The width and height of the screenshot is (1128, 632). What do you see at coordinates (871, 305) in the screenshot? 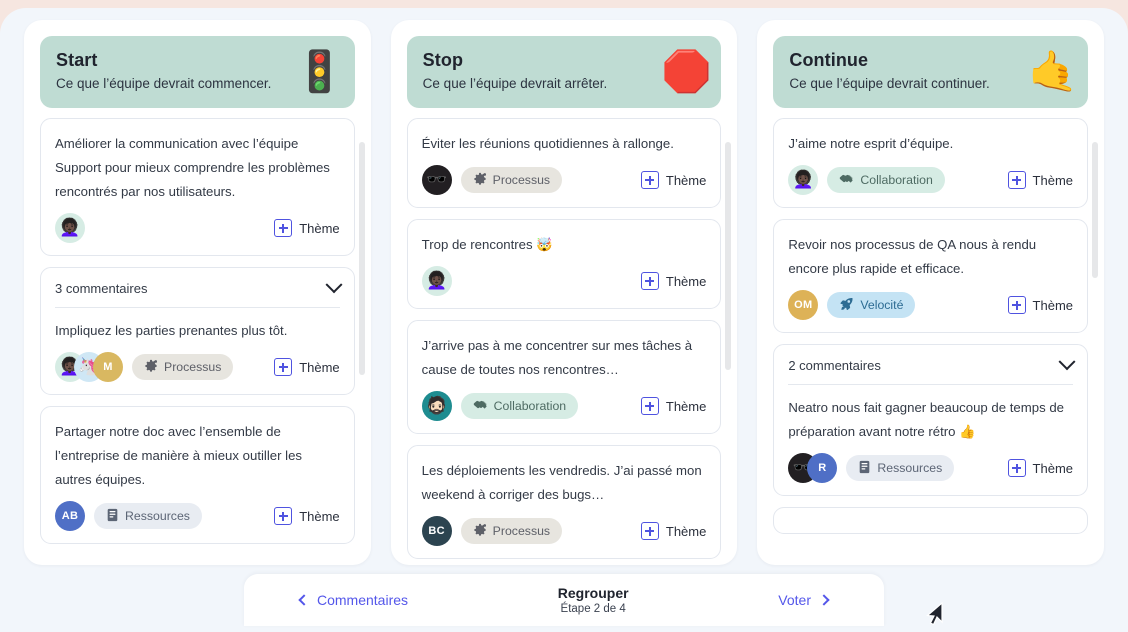
I see `card-tag: Velocité` at bounding box center [871, 305].